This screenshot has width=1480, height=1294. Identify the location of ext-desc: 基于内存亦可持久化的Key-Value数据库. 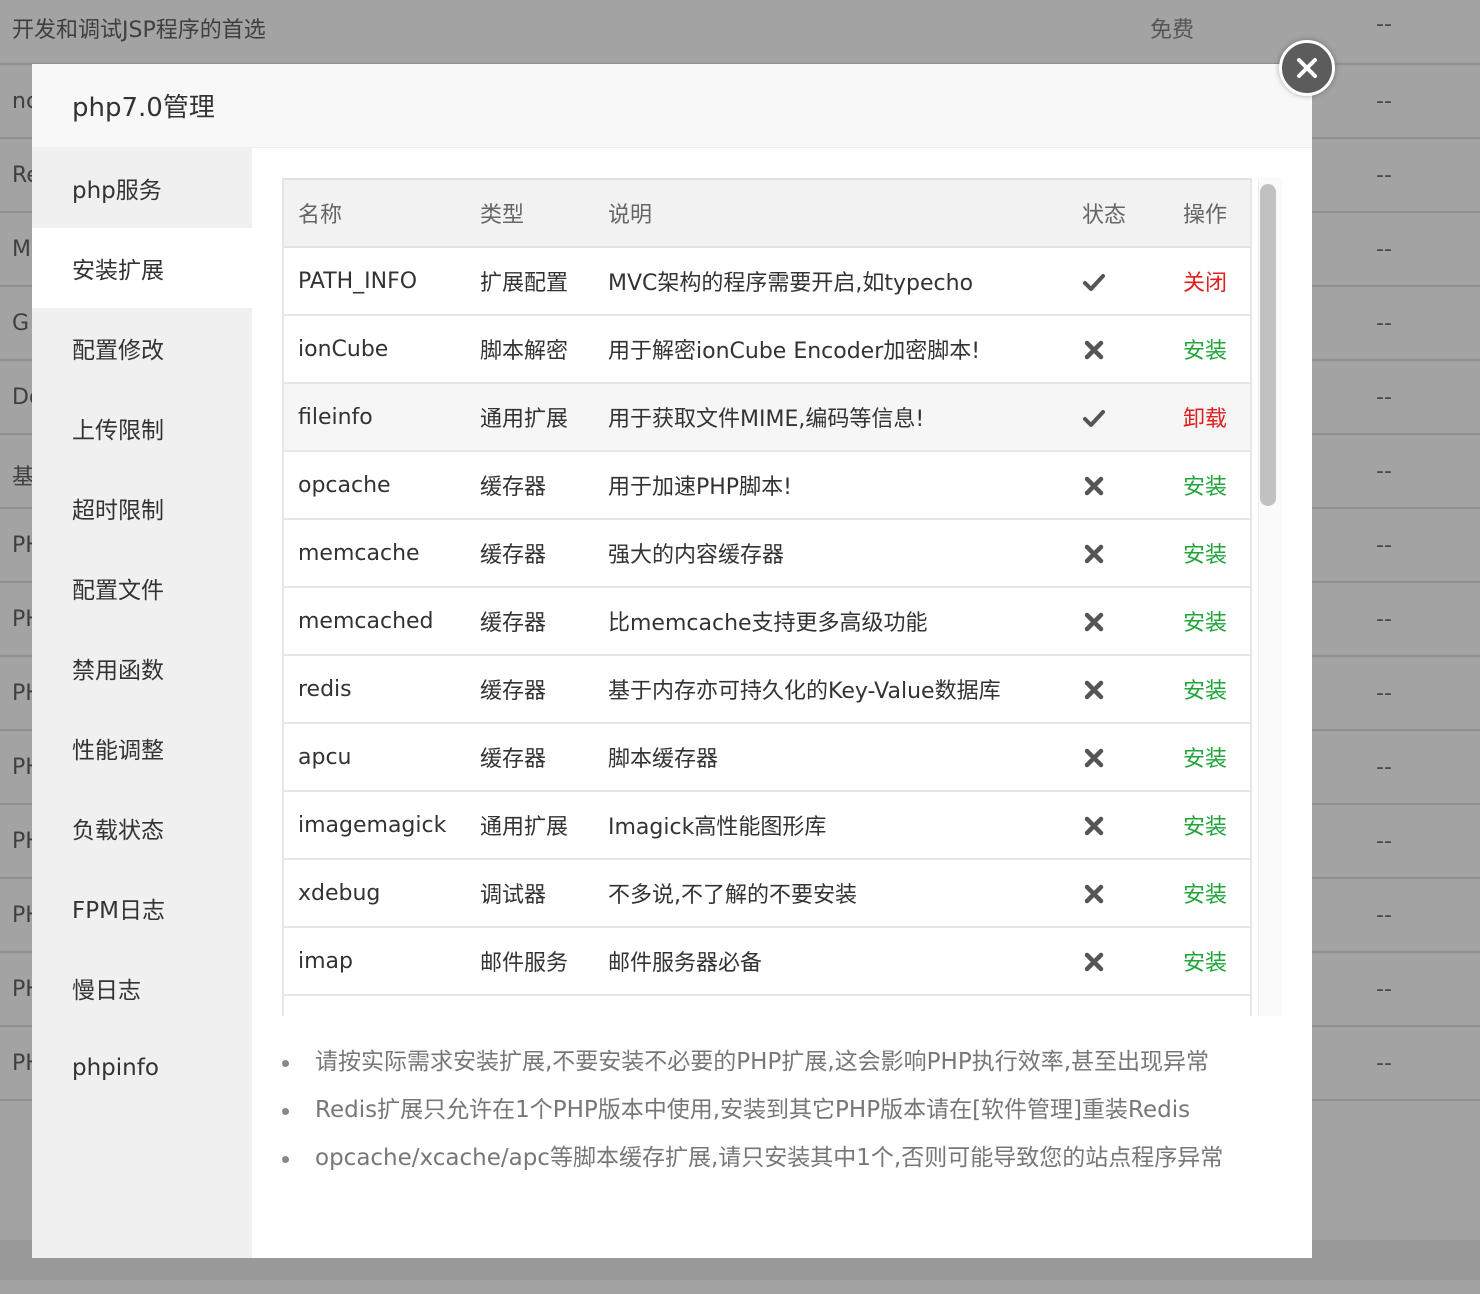
(830, 689).